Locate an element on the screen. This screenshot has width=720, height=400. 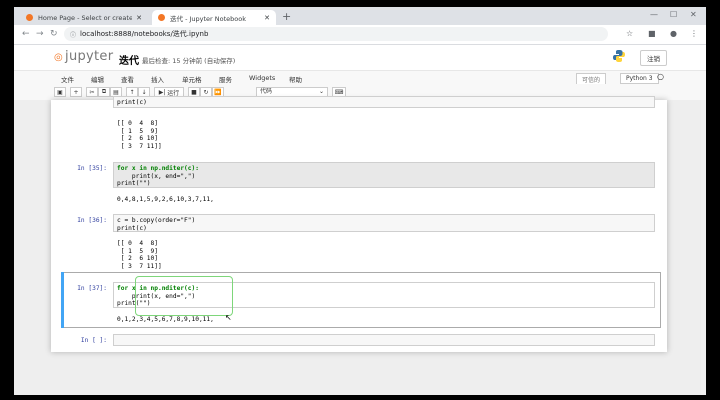
menu-help: 帮助 is located at coordinates (295, 79).